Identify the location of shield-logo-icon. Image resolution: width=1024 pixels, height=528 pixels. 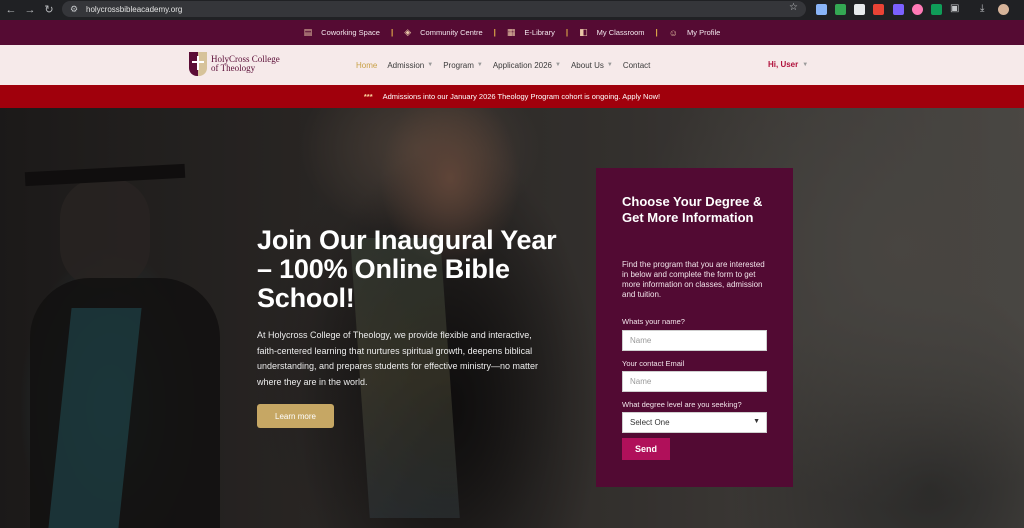
(198, 64).